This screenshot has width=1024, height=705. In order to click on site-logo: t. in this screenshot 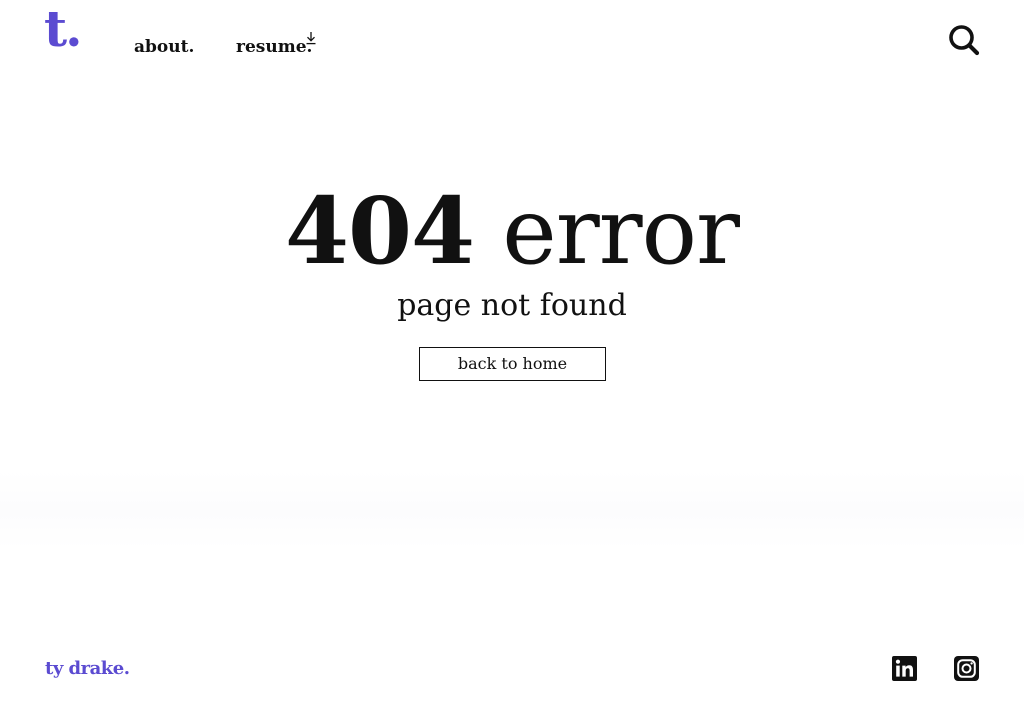, I will do `click(63, 29)`.